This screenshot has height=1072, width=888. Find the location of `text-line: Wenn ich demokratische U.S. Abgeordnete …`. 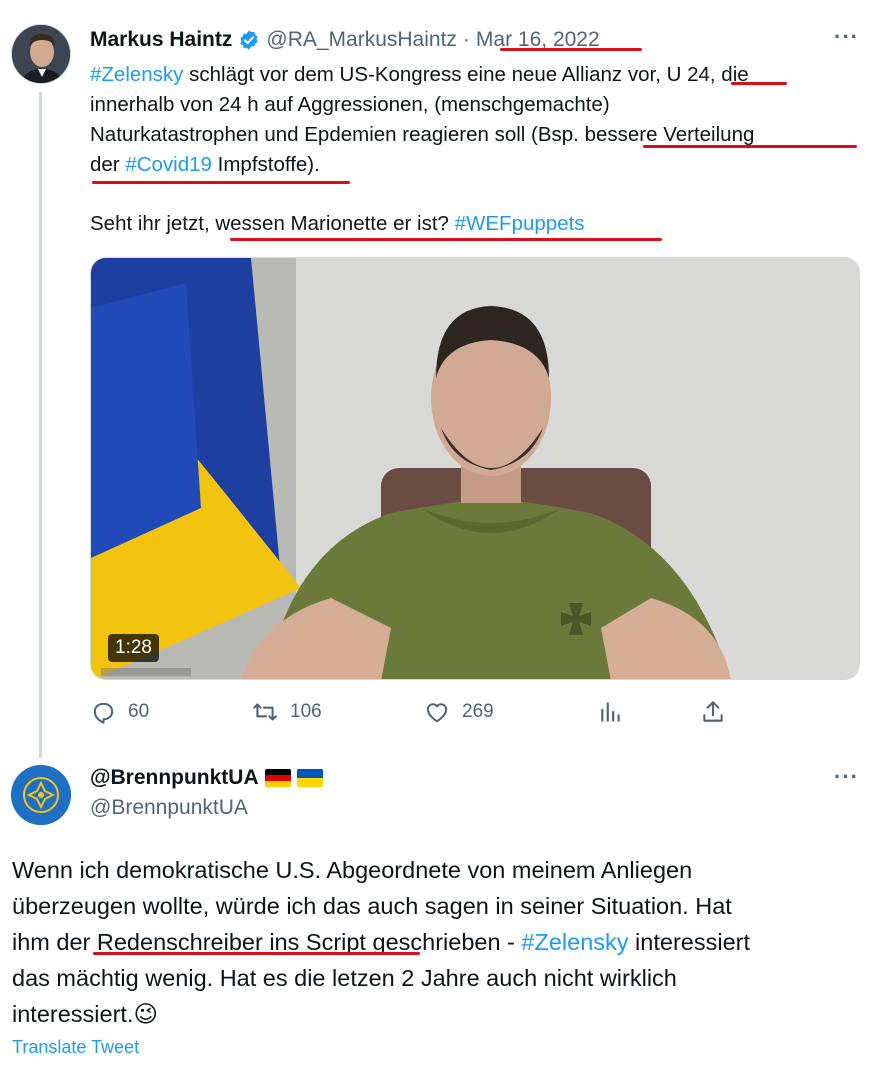

text-line: Wenn ich demokratische U.S. Abgeordnete … is located at coordinates (352, 870).